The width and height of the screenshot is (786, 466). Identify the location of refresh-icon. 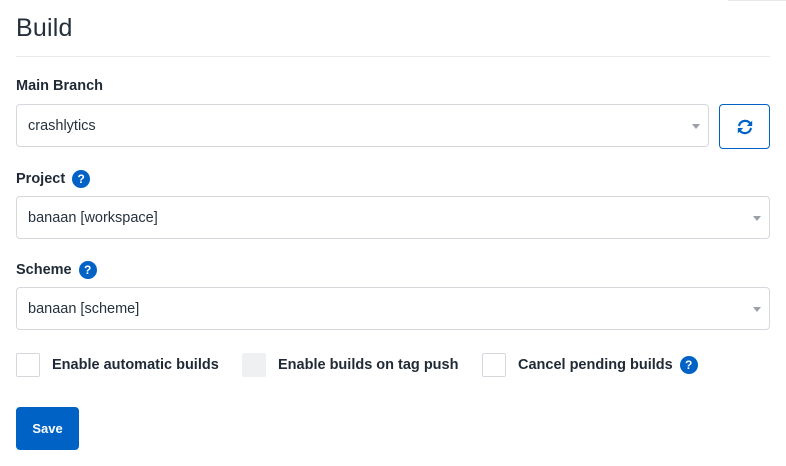
(744, 126).